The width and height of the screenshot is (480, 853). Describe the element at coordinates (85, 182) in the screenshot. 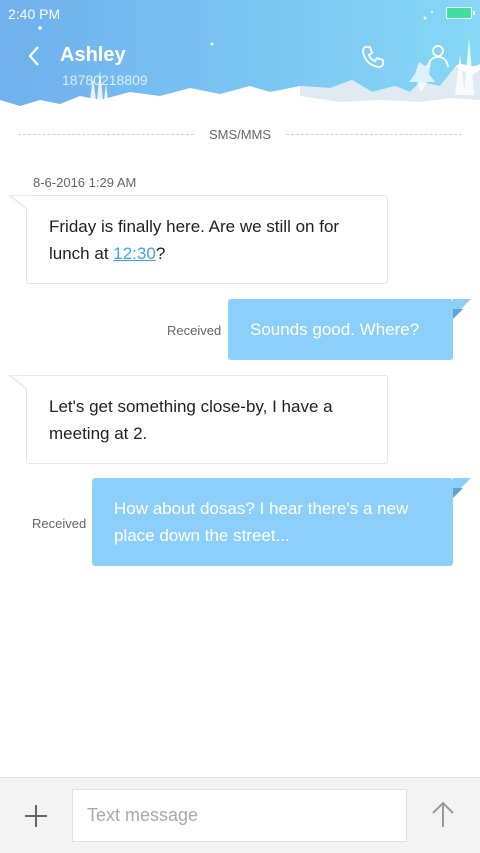

I see `message-date: 8-6-2016 1:29 AM` at that location.